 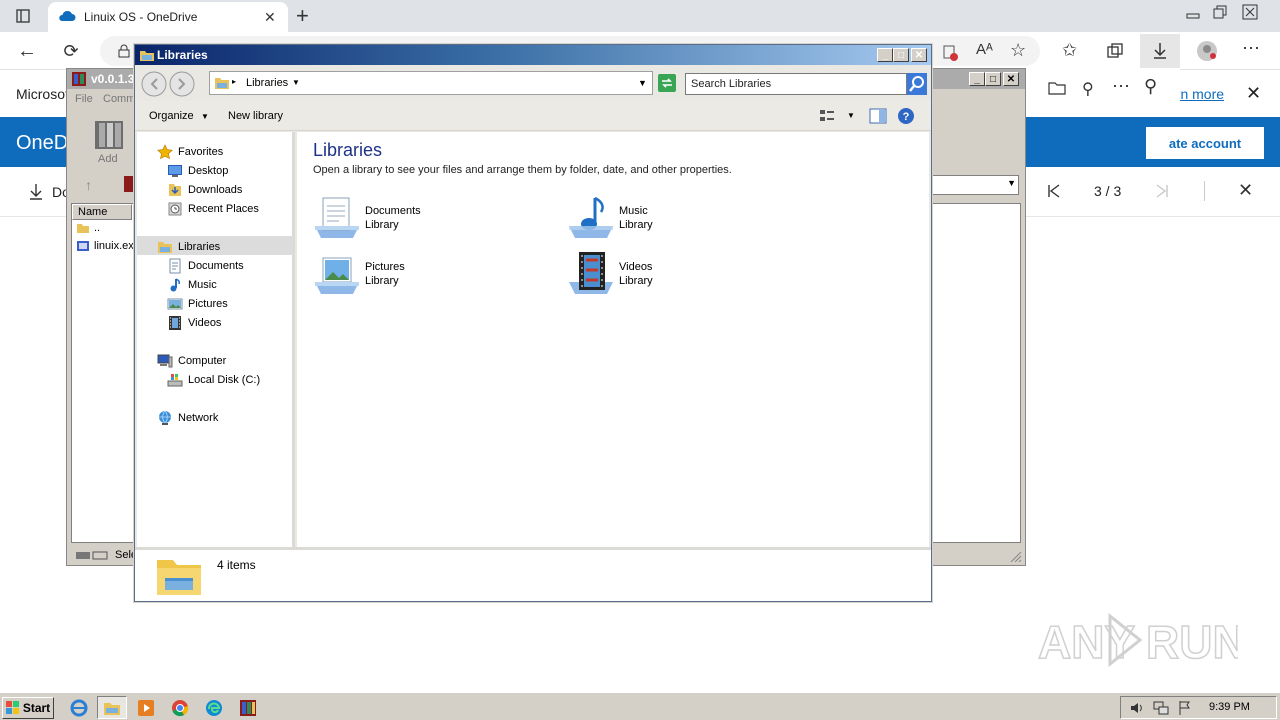 What do you see at coordinates (191, 360) in the screenshot?
I see `nav-computer: Computer` at bounding box center [191, 360].